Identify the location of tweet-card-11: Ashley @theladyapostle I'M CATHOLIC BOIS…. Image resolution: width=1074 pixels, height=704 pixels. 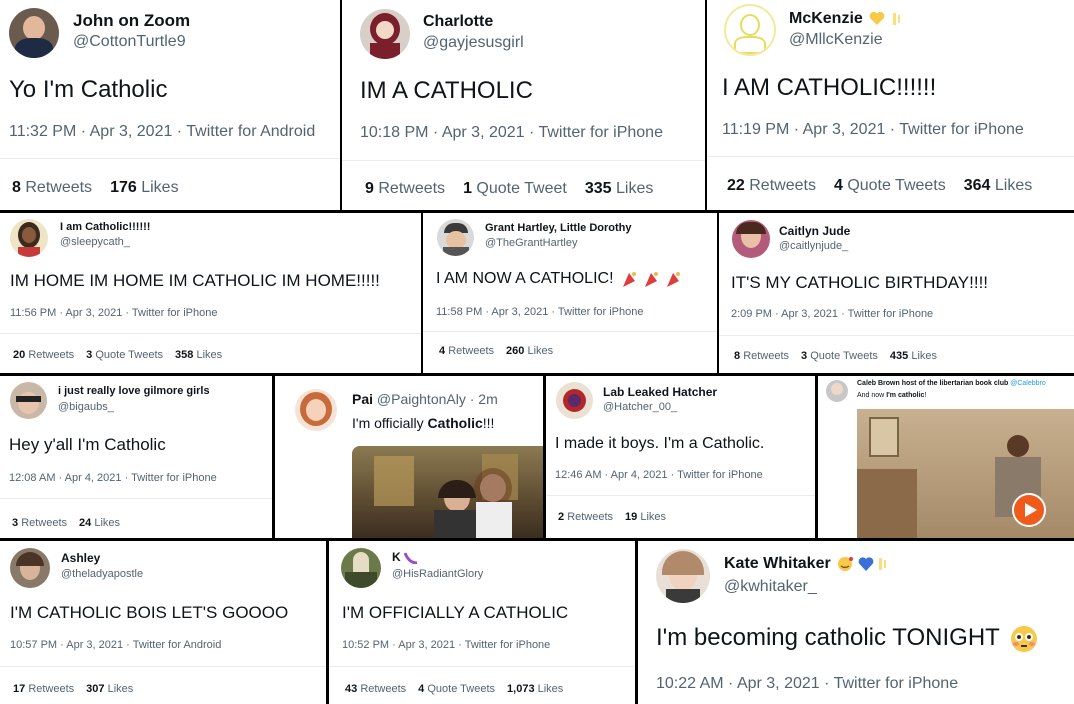
(163, 622).